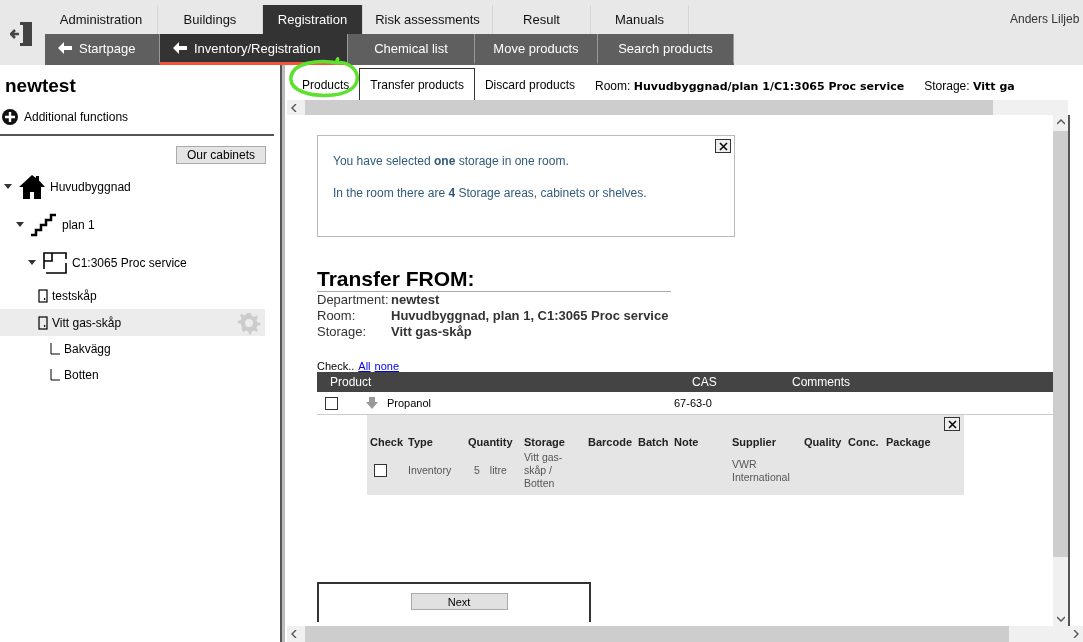 The height and width of the screenshot is (642, 1083). What do you see at coordinates (132, 349) in the screenshot?
I see `tree-item: Bakvägg` at bounding box center [132, 349].